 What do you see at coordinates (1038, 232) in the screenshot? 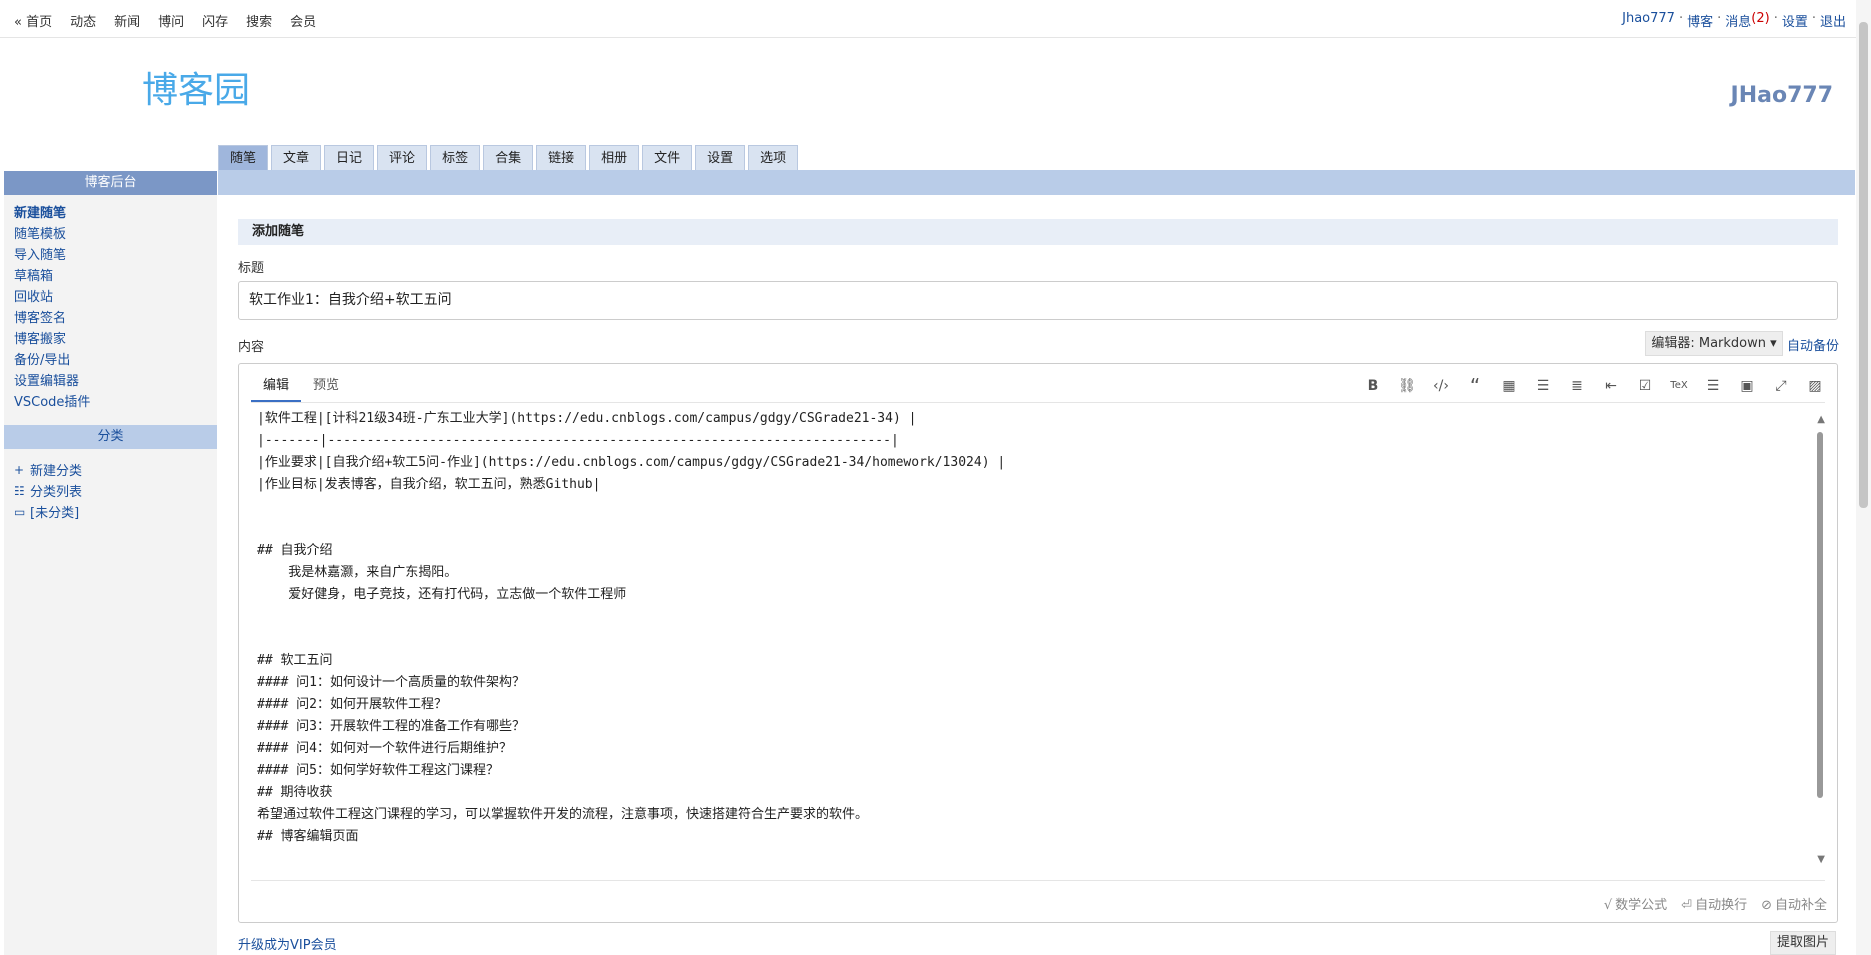
I see `section-title: 添加随笔` at bounding box center [1038, 232].